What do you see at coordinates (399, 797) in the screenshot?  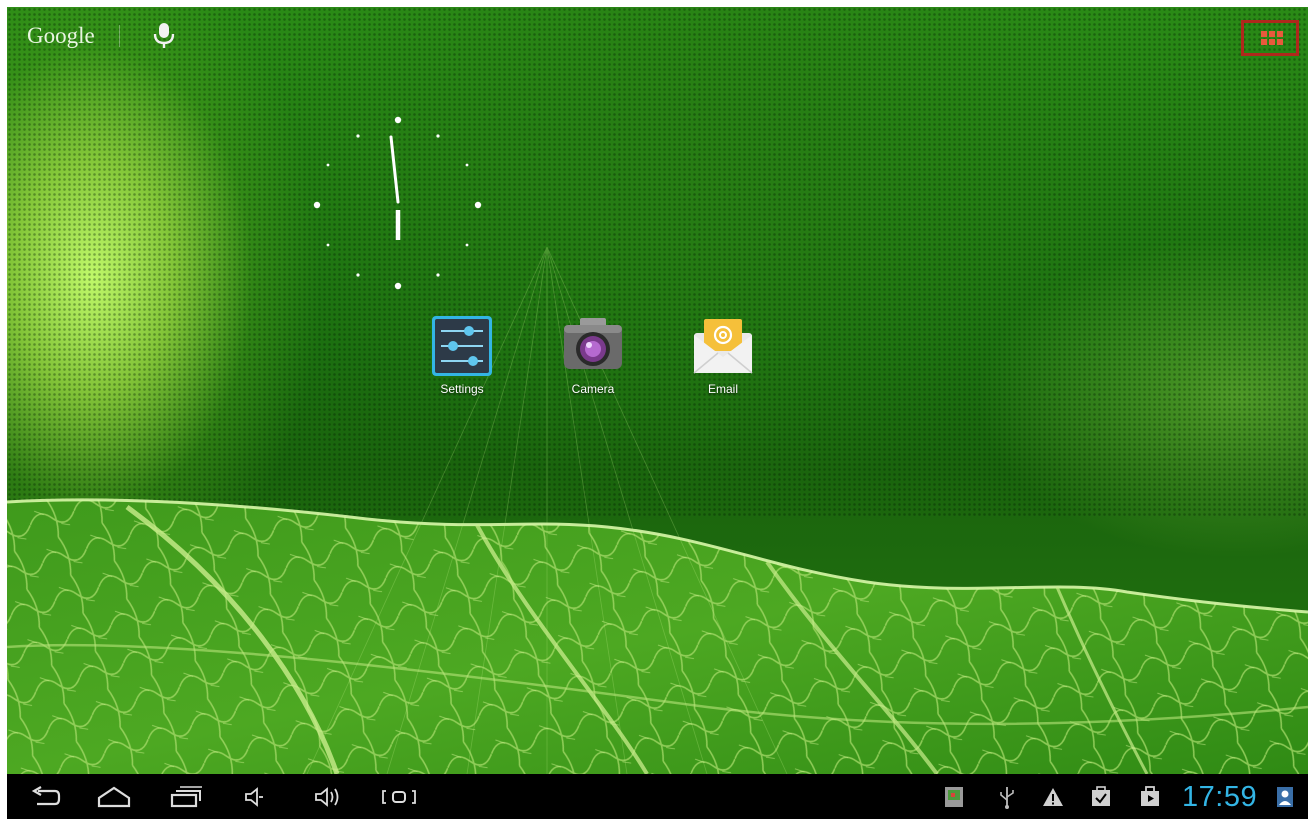 I see `screenshot-icon` at bounding box center [399, 797].